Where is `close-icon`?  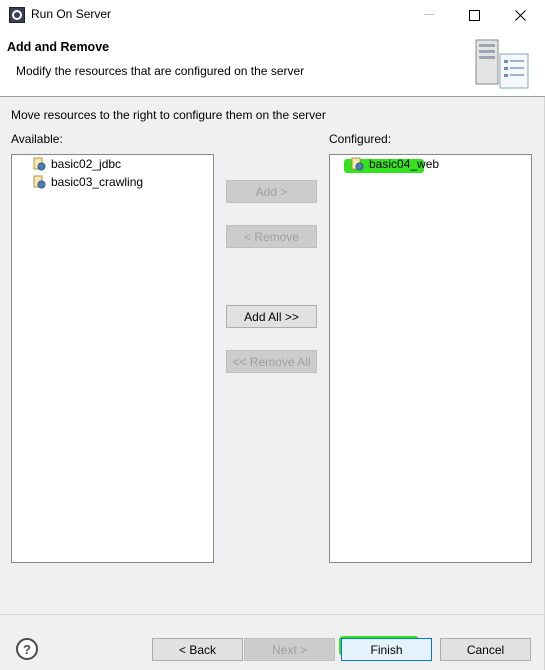 close-icon is located at coordinates (520, 15).